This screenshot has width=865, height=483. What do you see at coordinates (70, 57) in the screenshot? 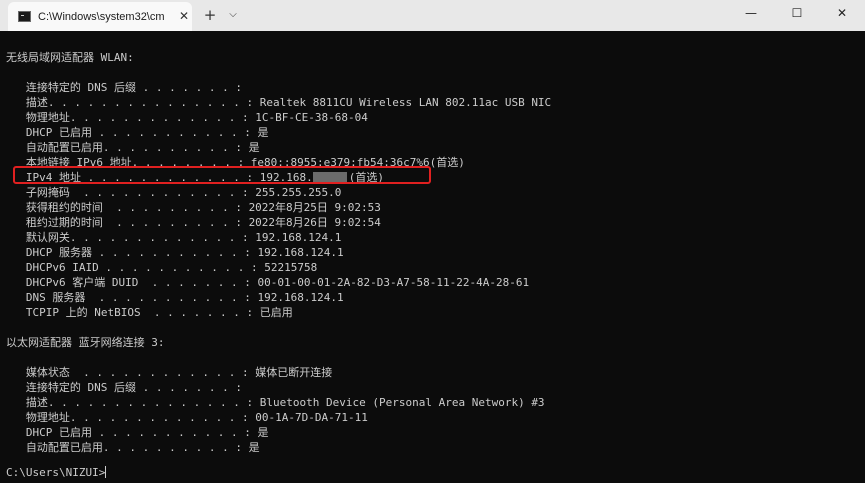
I see `console-line: 无线局域网适配器 WLAN:` at bounding box center [70, 57].